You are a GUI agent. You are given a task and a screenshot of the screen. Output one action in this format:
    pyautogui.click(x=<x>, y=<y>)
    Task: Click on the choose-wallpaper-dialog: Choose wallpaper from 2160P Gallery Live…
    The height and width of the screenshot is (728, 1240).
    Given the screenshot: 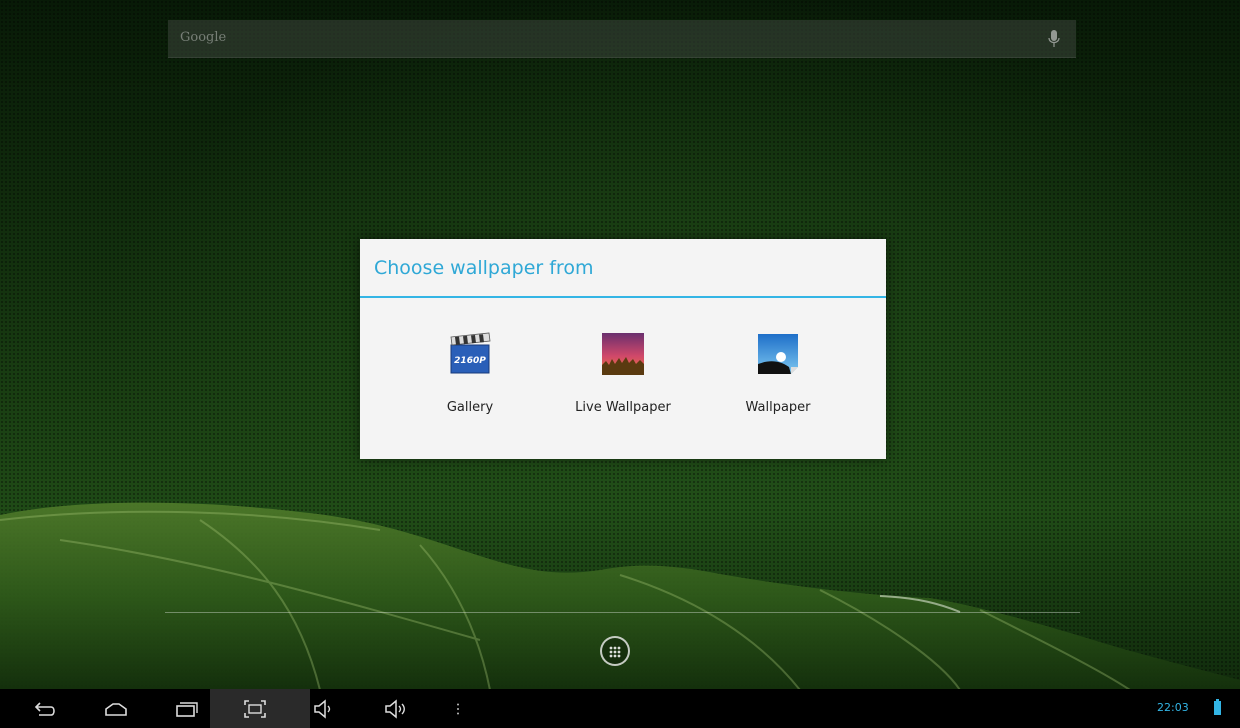 What is the action you would take?
    pyautogui.click(x=623, y=349)
    